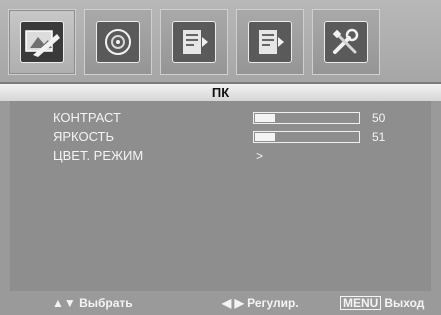 Image resolution: width=441 pixels, height=315 pixels. I want to click on select-hint: ▲▼ Выбрать, so click(92, 303).